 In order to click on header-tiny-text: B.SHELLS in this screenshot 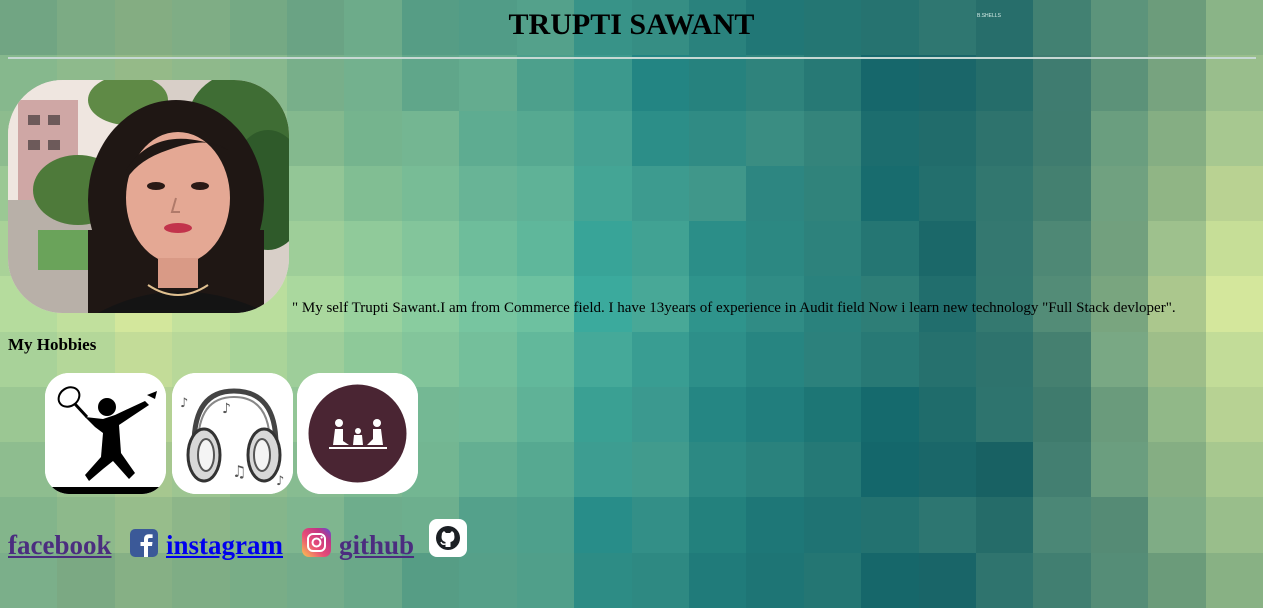, I will do `click(989, 16)`.